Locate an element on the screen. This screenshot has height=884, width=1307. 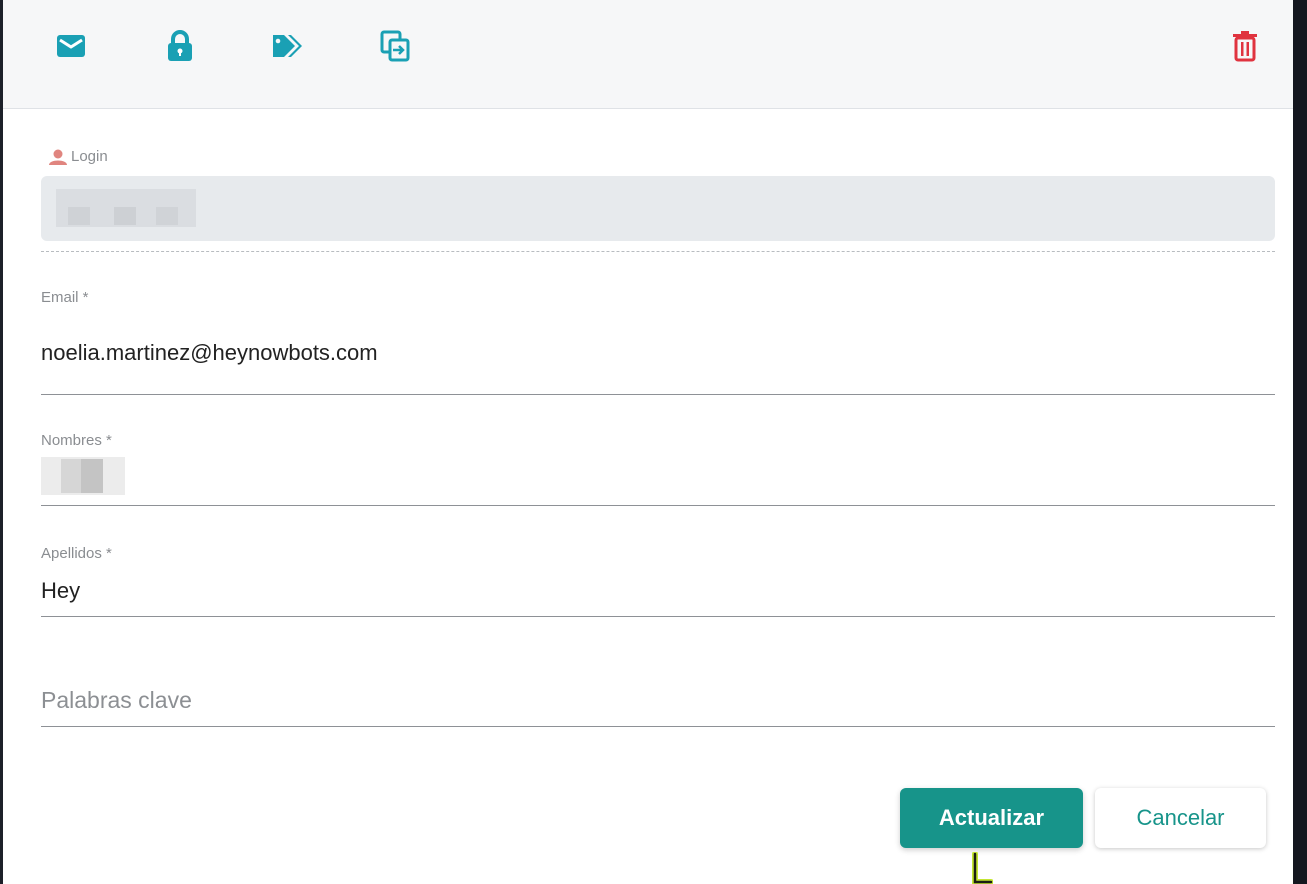
apellidos-field: Hey is located at coordinates (60, 591).